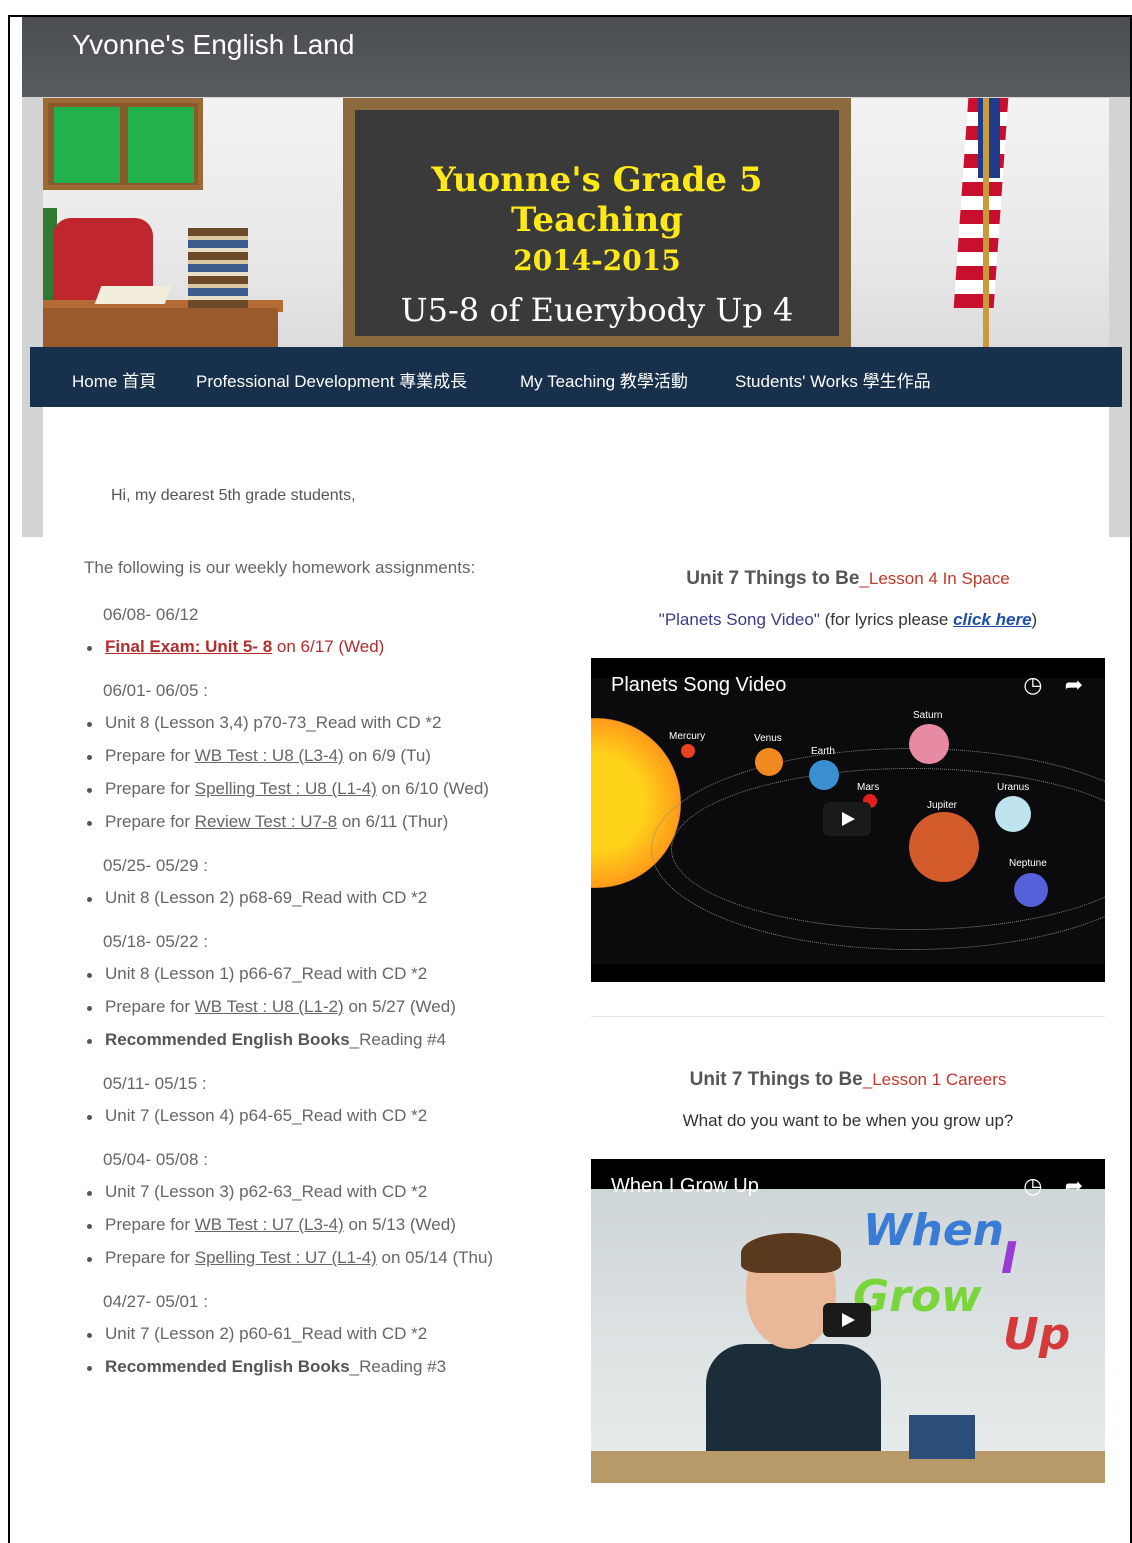 Image resolution: width=1132 pixels, height=1543 pixels. Describe the element at coordinates (768, 738) in the screenshot. I see `planet-label: Venus` at that location.